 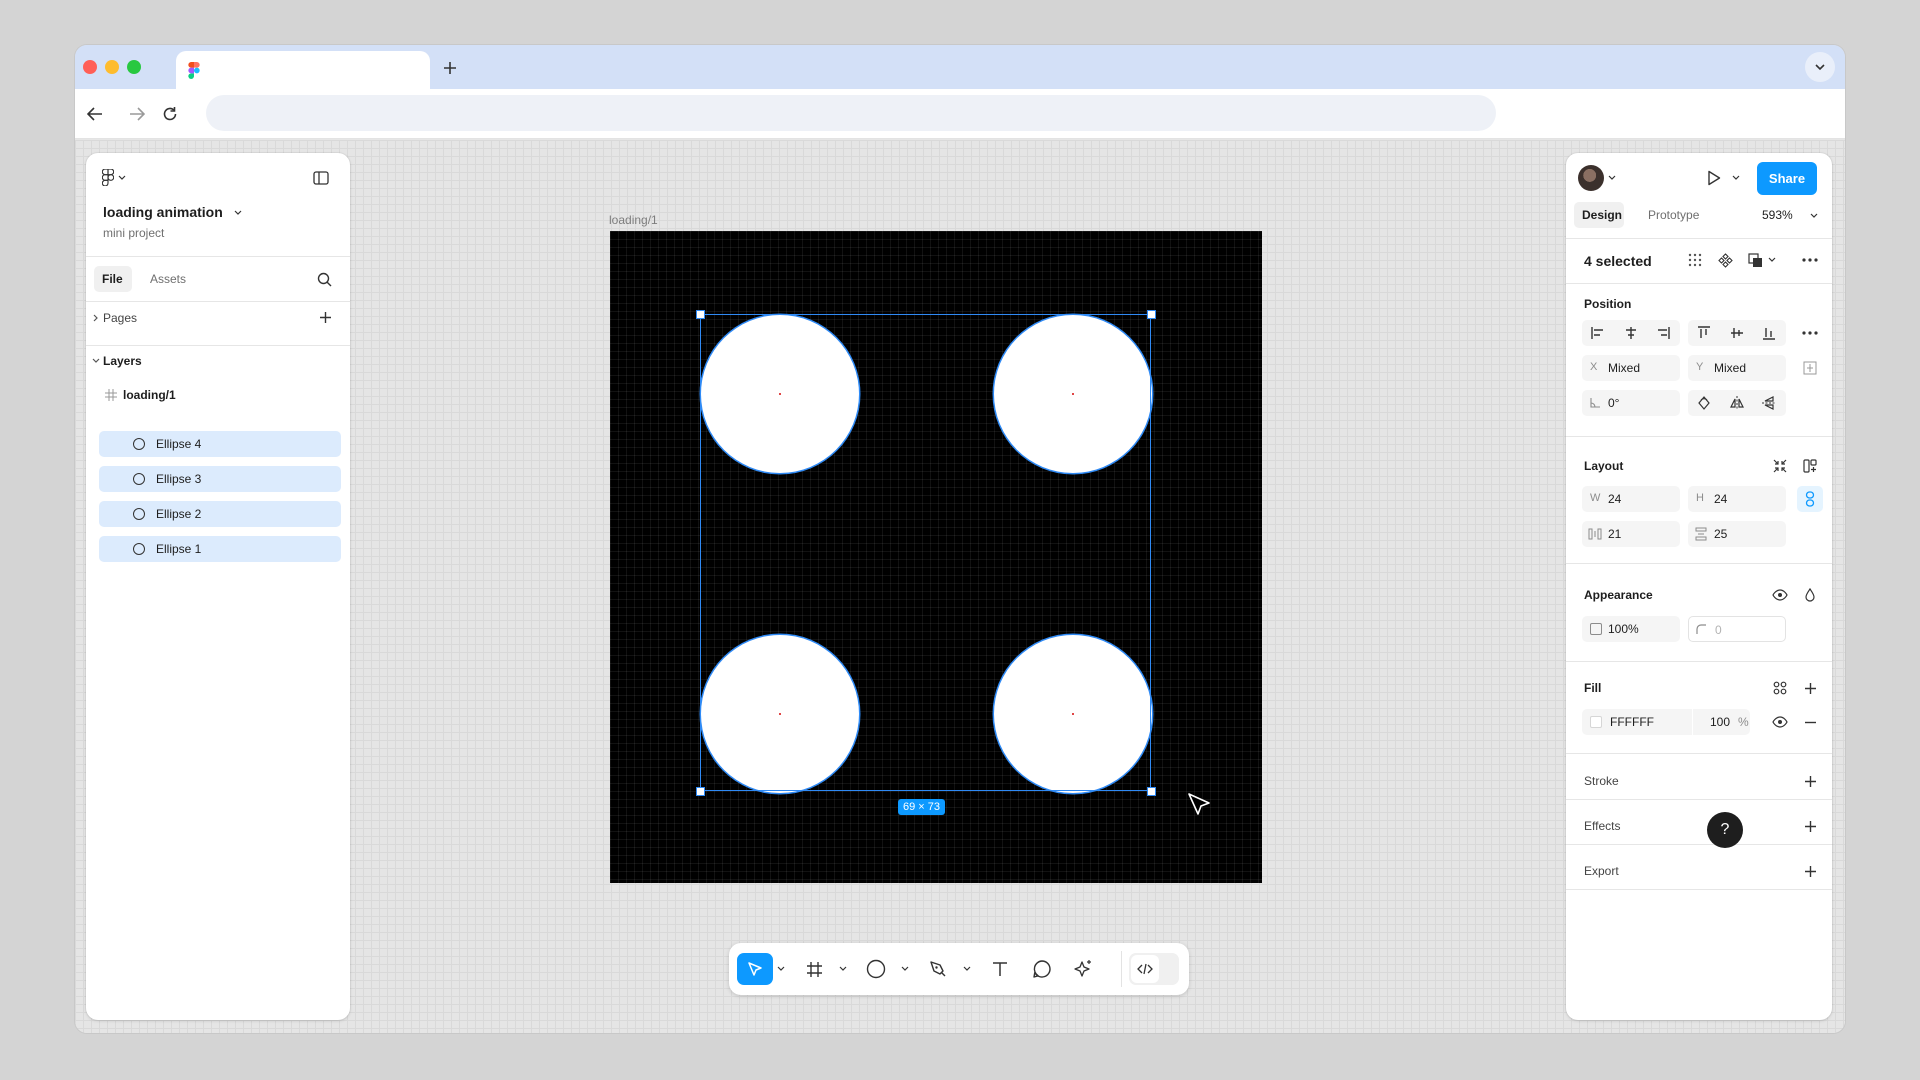 What do you see at coordinates (90, 67) in the screenshot?
I see `close-window-dot` at bounding box center [90, 67].